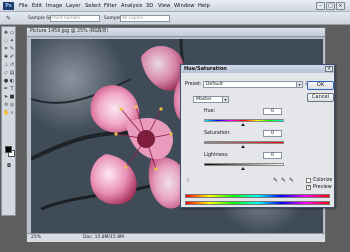 The height and width of the screenshot is (252, 350). I want to click on ok-button: OK, so click(320, 85).